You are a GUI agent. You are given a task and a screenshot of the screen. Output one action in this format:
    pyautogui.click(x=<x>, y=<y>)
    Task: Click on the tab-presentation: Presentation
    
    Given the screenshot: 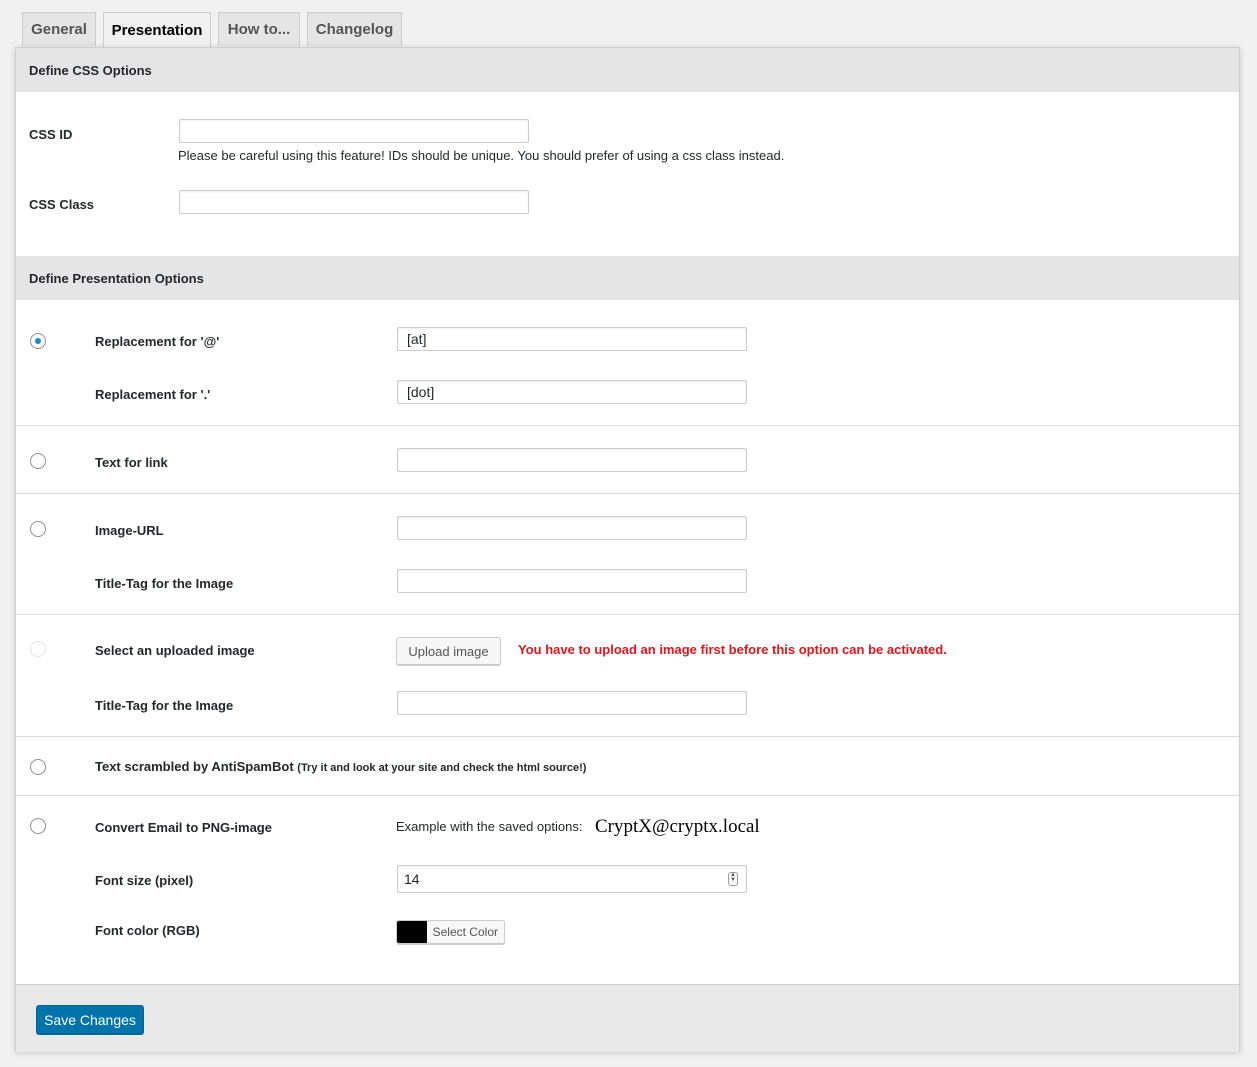 What is the action you would take?
    pyautogui.click(x=157, y=30)
    